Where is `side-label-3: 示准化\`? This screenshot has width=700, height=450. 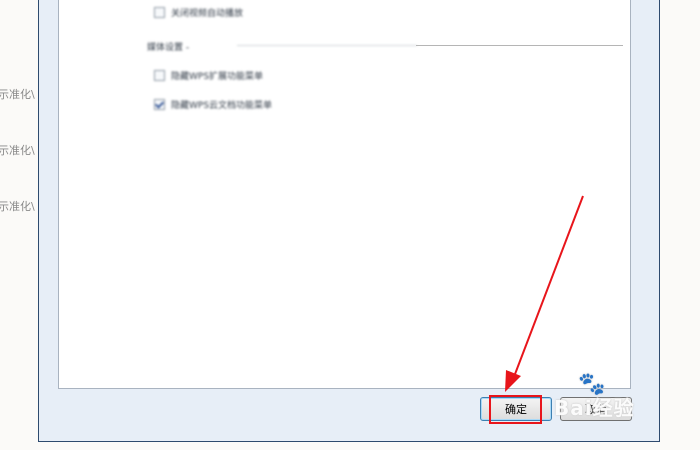 side-label-3: 示准化\ is located at coordinates (17, 206).